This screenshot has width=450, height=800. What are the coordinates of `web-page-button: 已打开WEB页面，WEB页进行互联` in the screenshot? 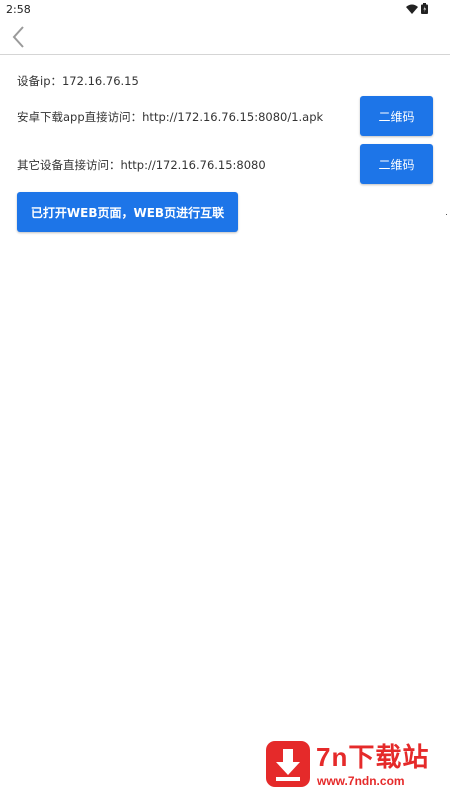 It's located at (127, 212).